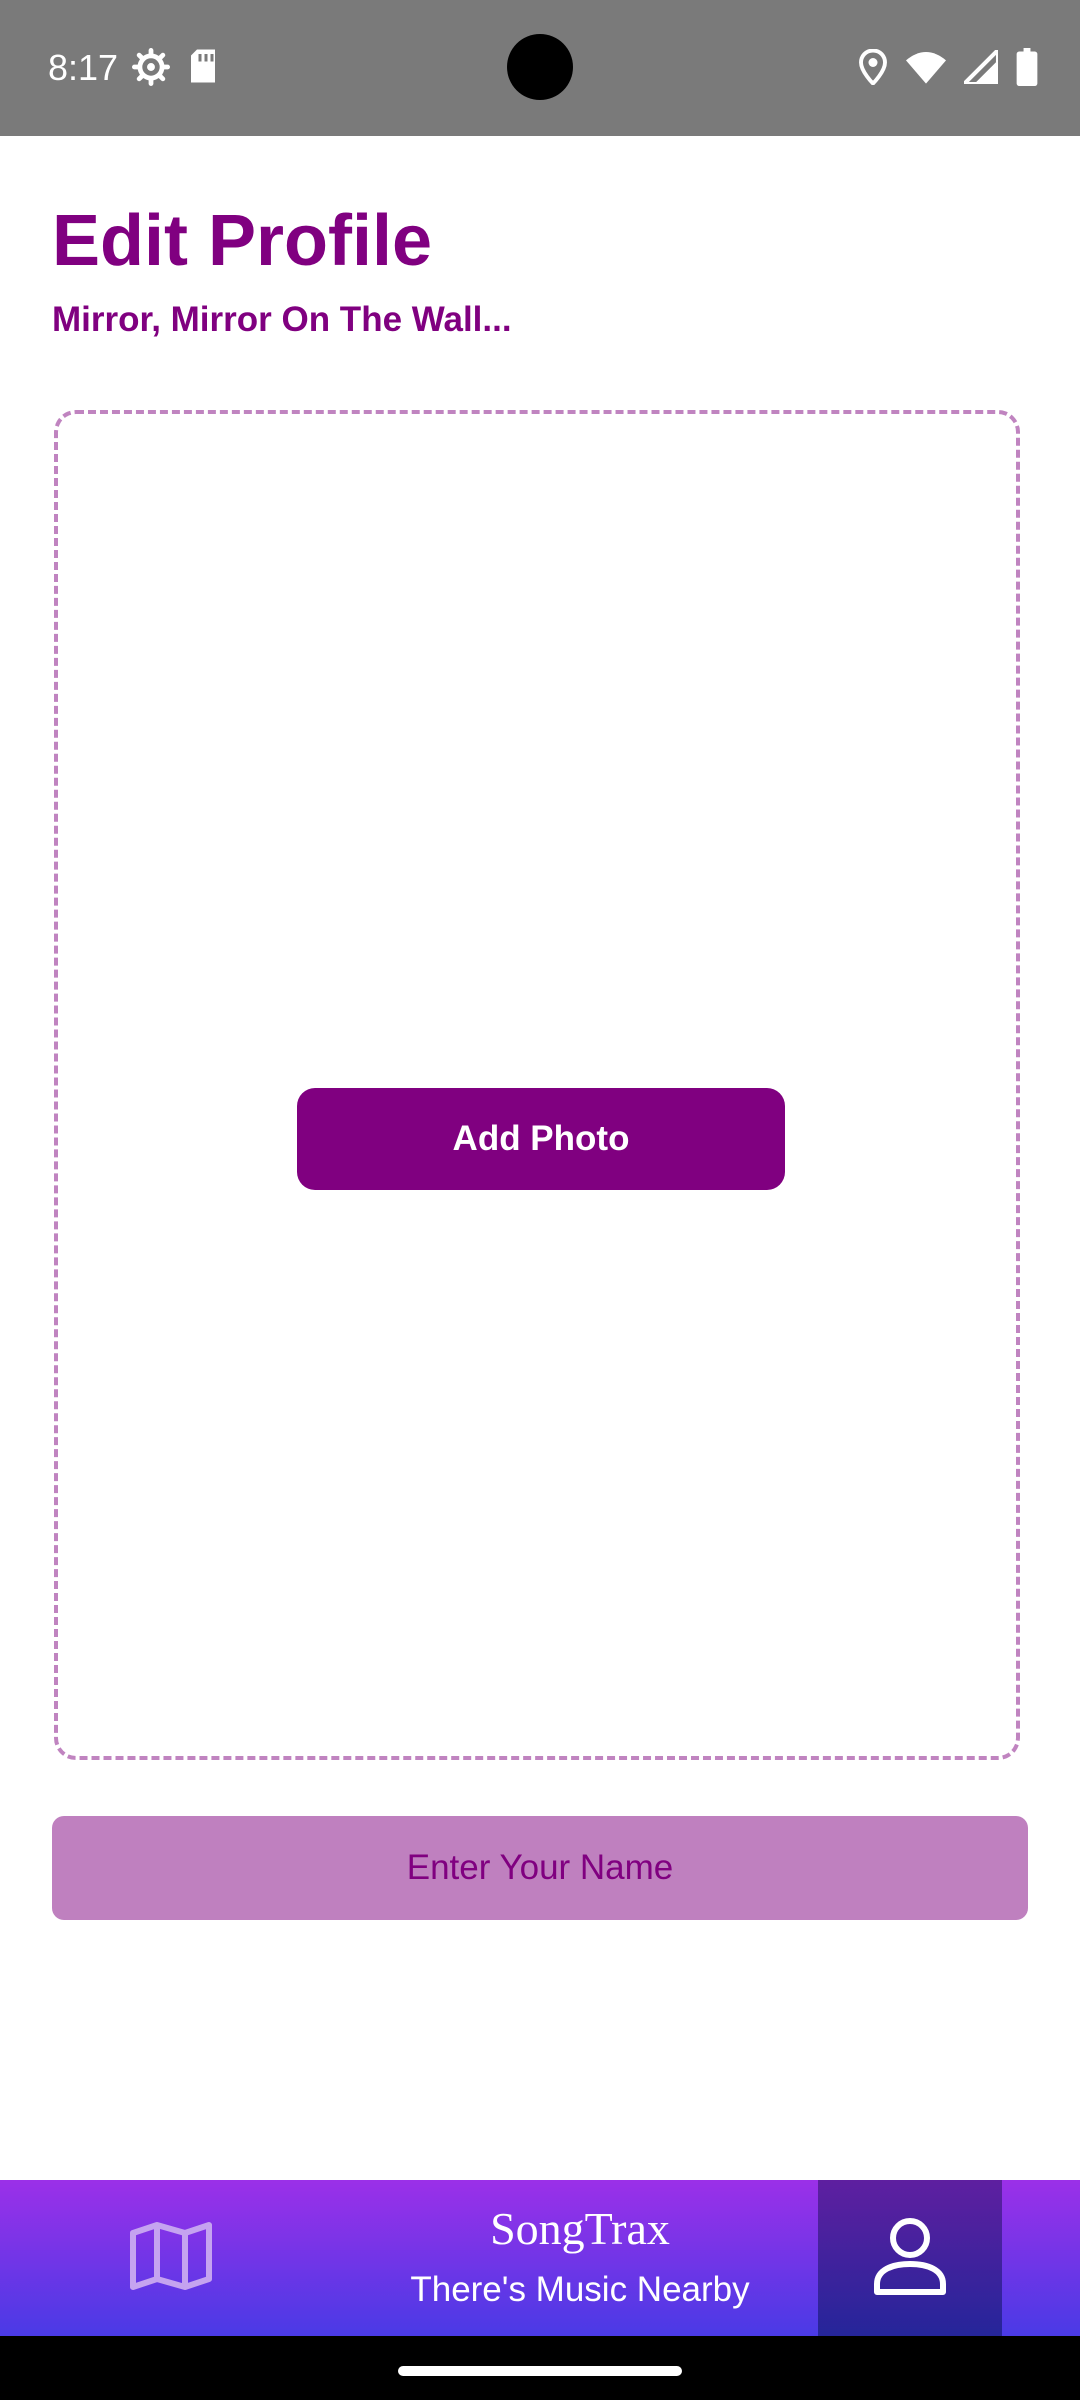 The image size is (1080, 2400). I want to click on sd-card-icon, so click(203, 69).